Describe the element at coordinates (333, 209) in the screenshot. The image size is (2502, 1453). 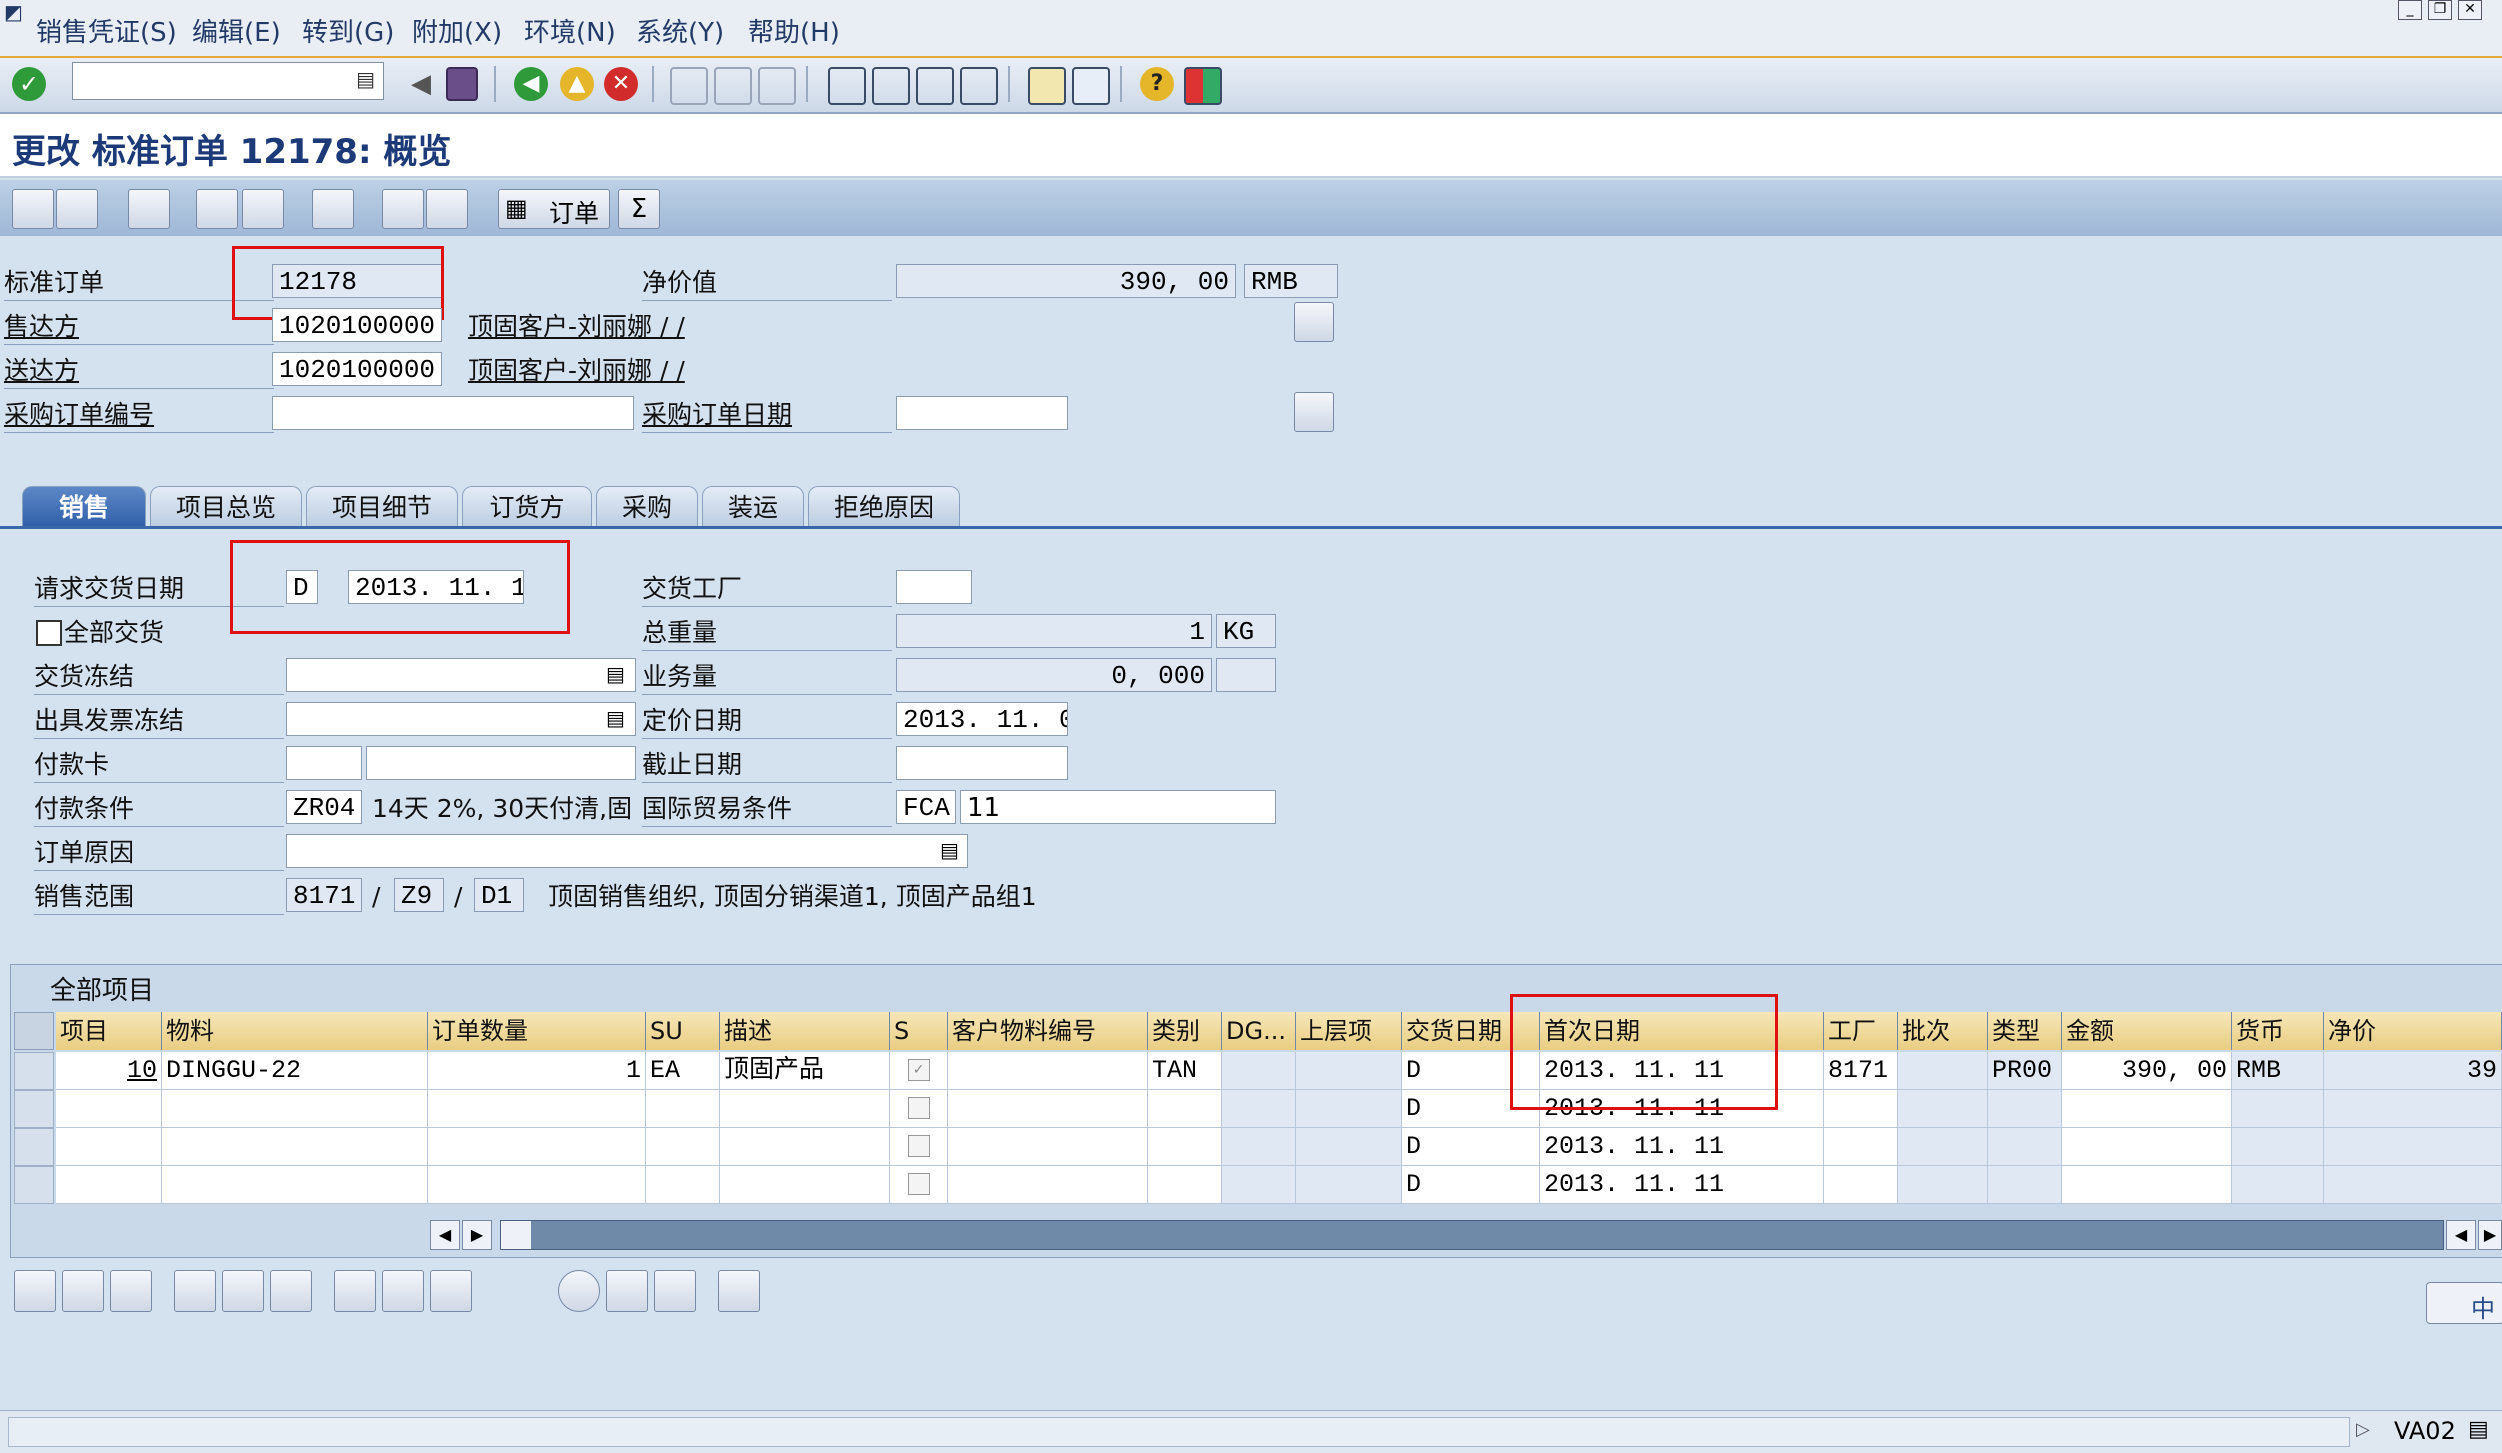
I see `status-overview-icon` at that location.